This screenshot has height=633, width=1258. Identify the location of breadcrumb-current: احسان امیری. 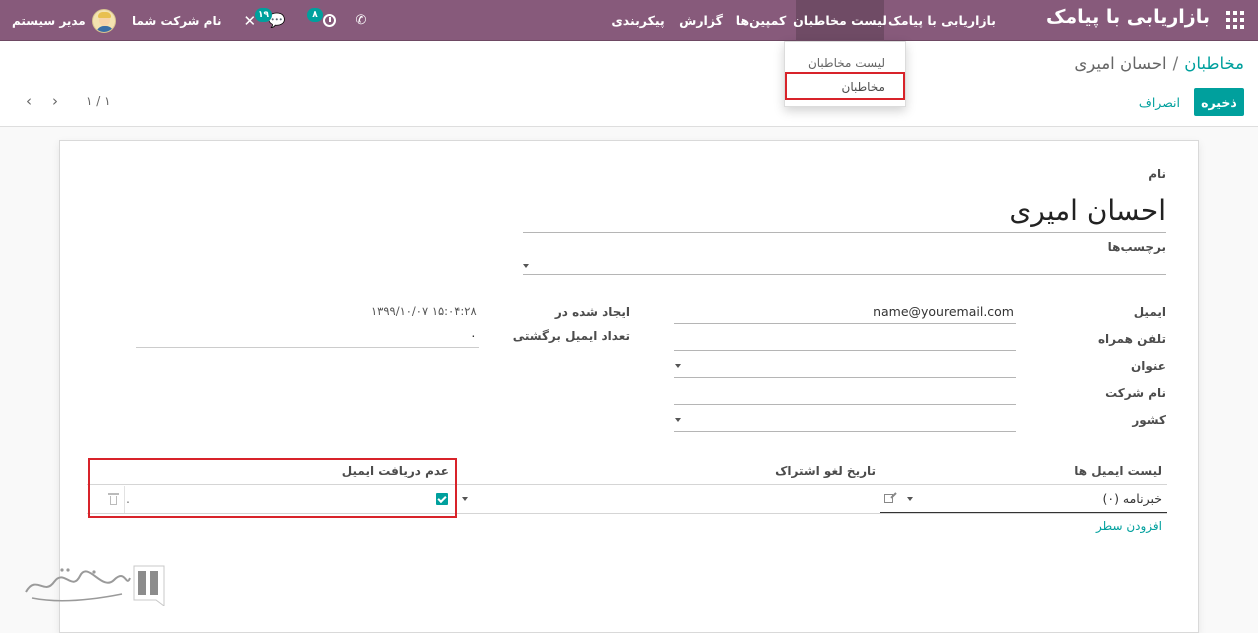
(1120, 63).